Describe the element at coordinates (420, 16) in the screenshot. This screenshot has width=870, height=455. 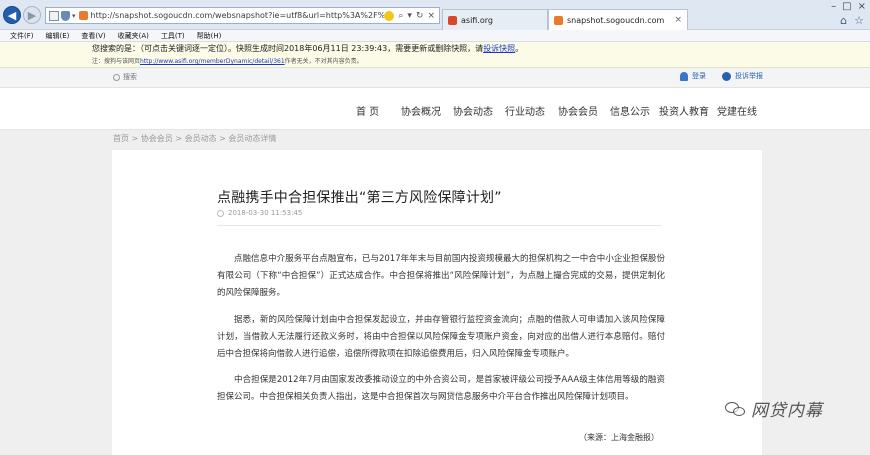
I see `refresh-icon: ↻` at that location.